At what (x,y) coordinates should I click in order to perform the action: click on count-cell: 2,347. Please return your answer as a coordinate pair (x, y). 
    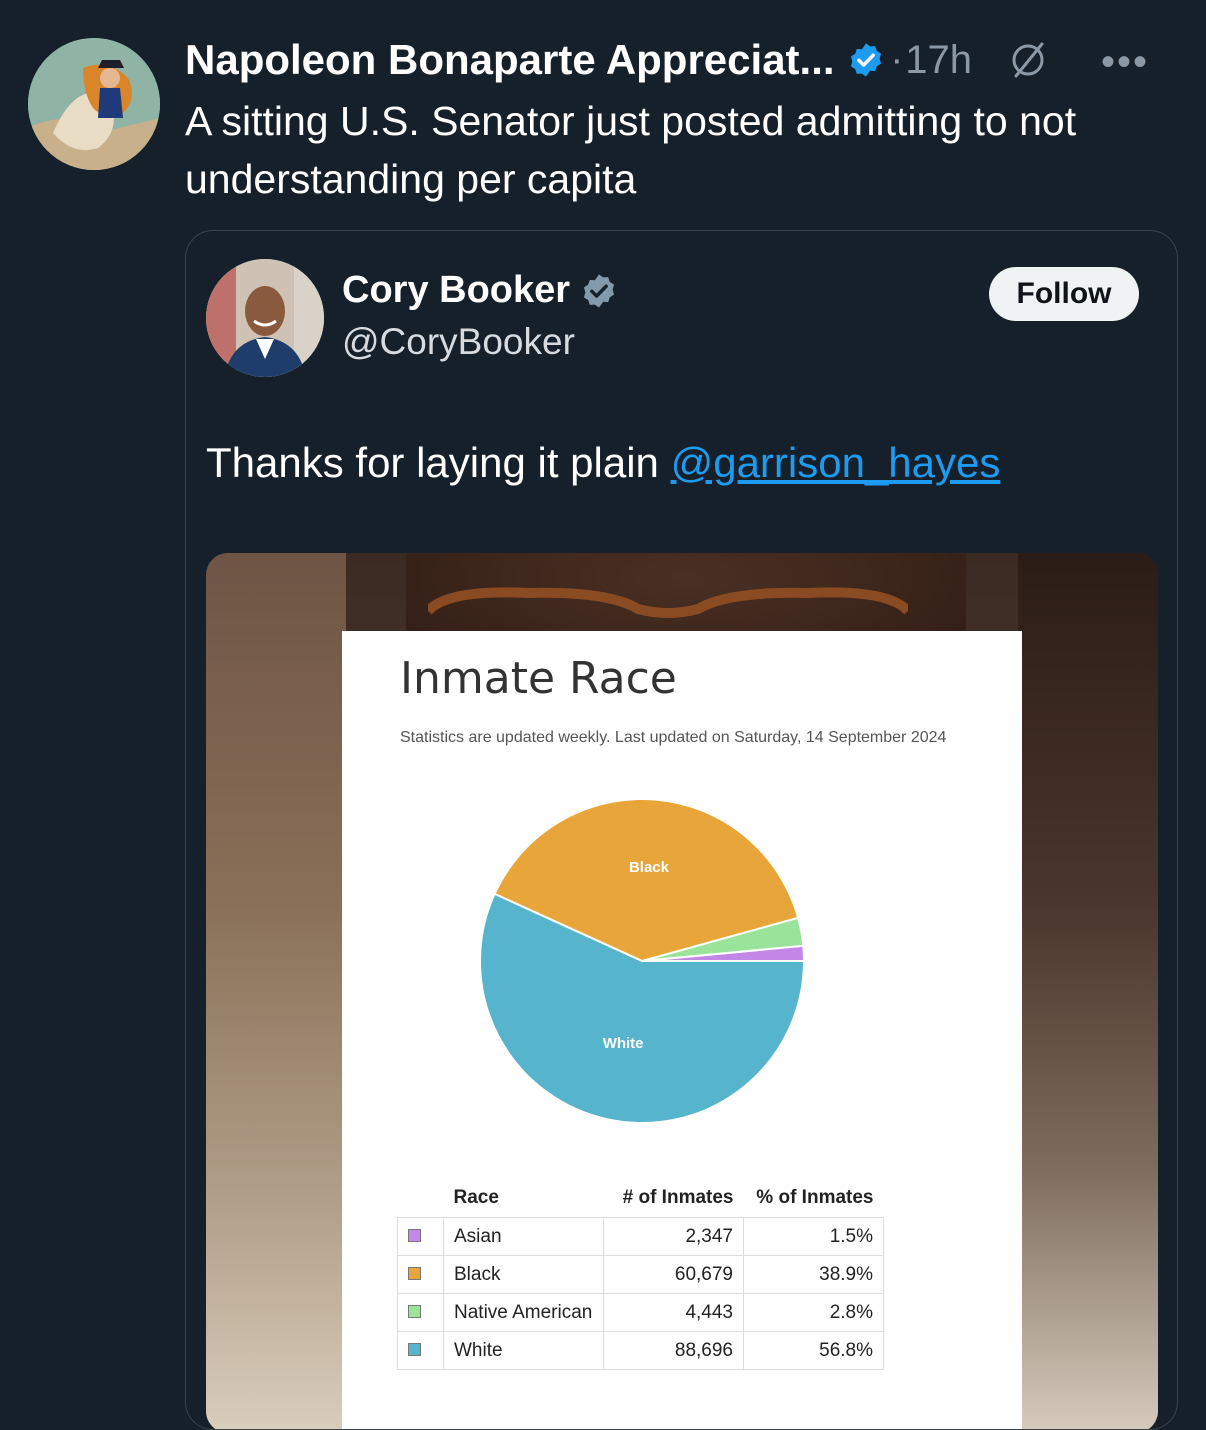
    Looking at the image, I should click on (673, 1236).